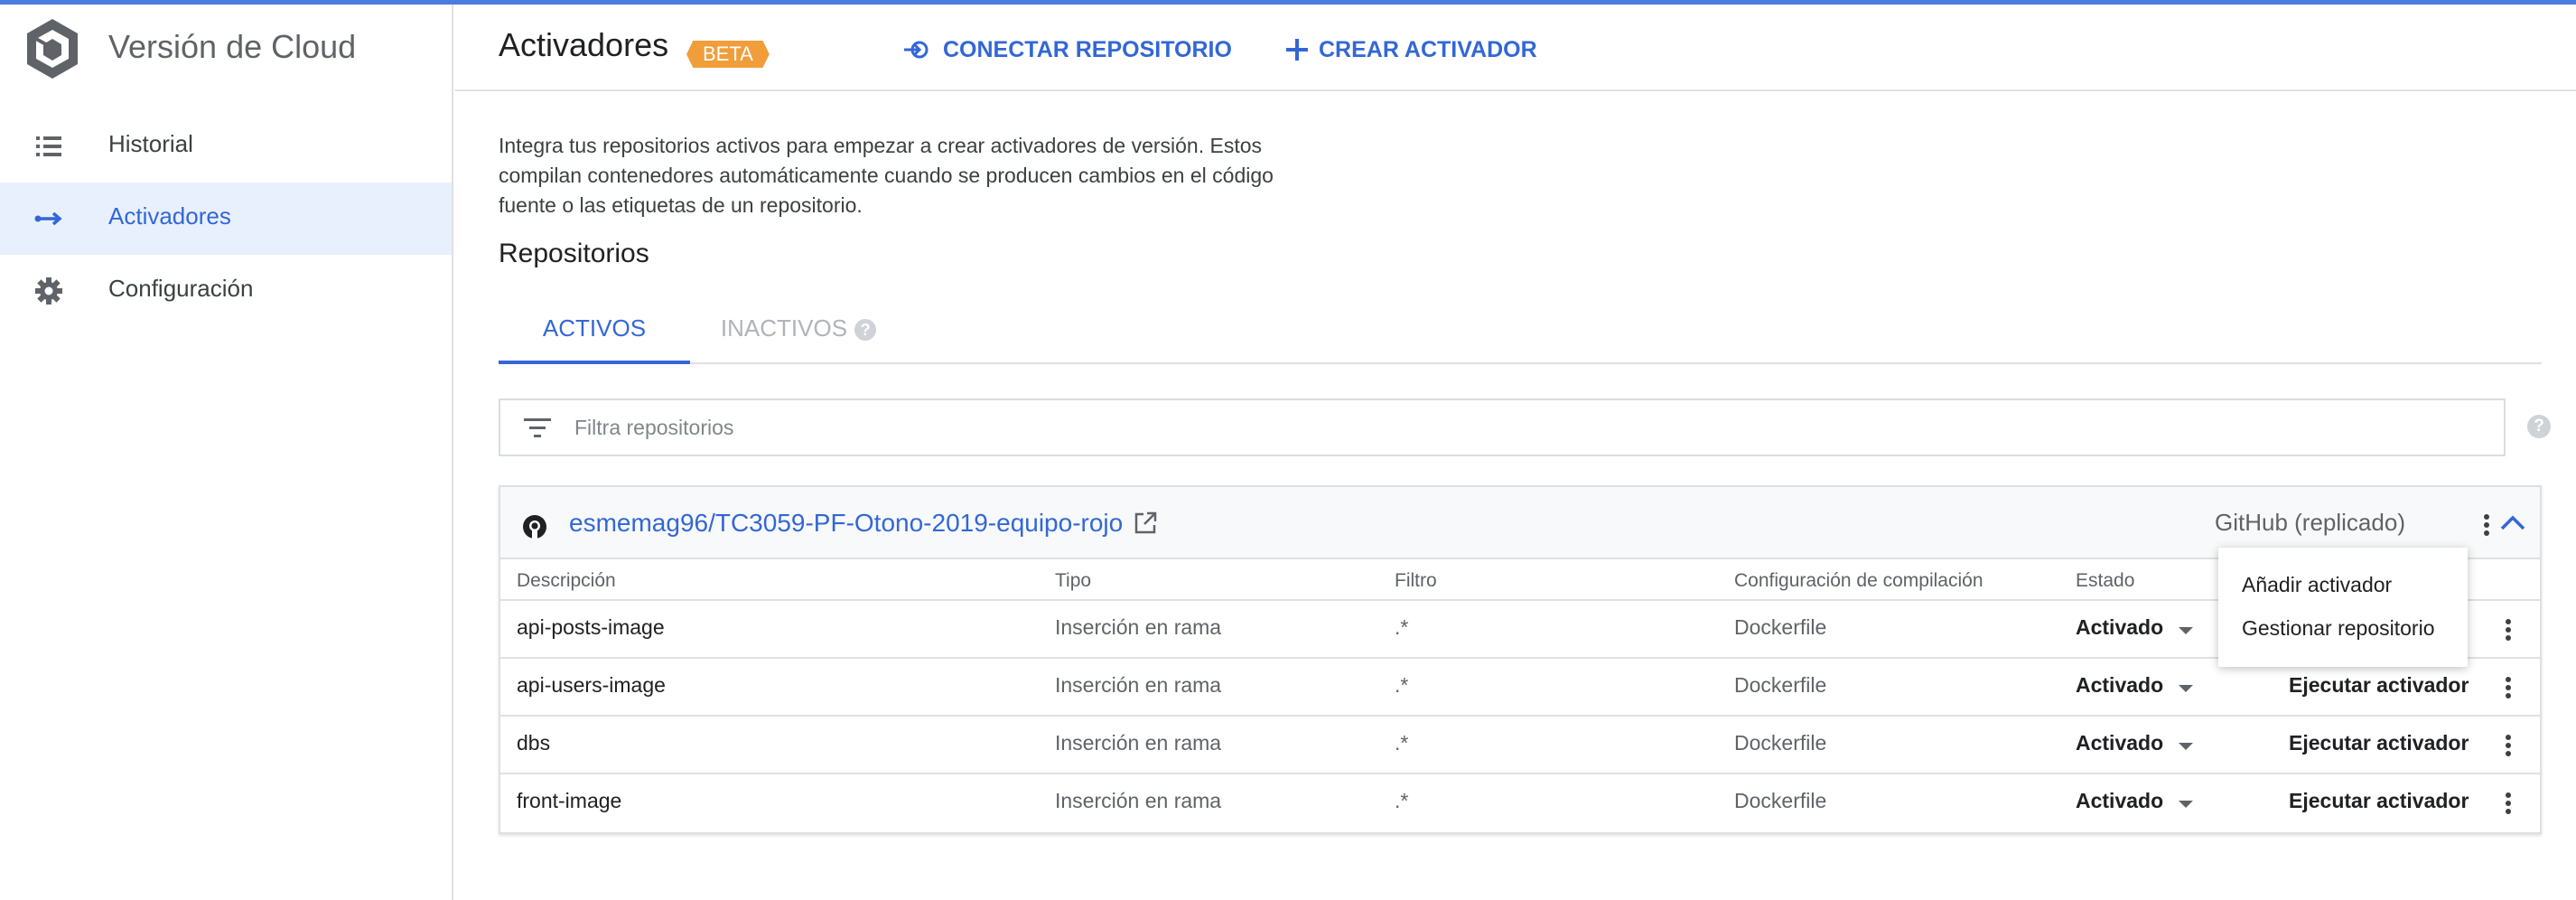 This screenshot has height=900, width=2576. I want to click on sidebar-item-configuracion: Configuración, so click(226, 291).